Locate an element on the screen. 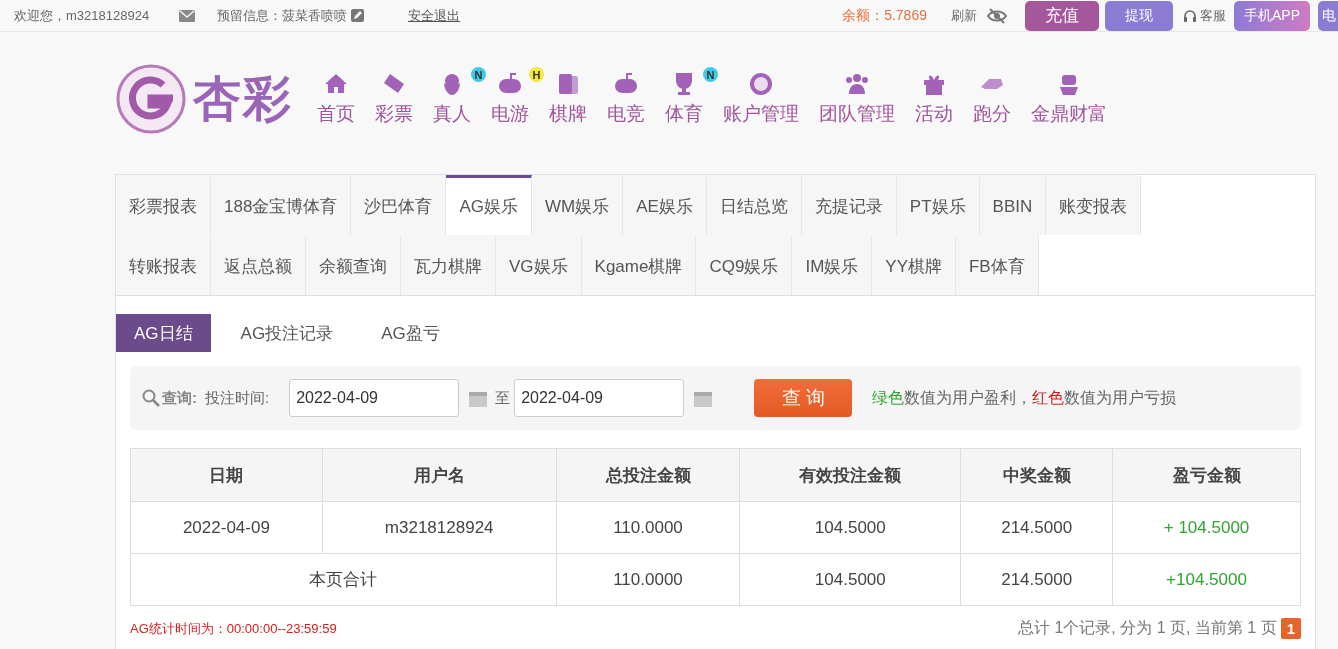 The image size is (1338, 649). search-icon is located at coordinates (151, 398).